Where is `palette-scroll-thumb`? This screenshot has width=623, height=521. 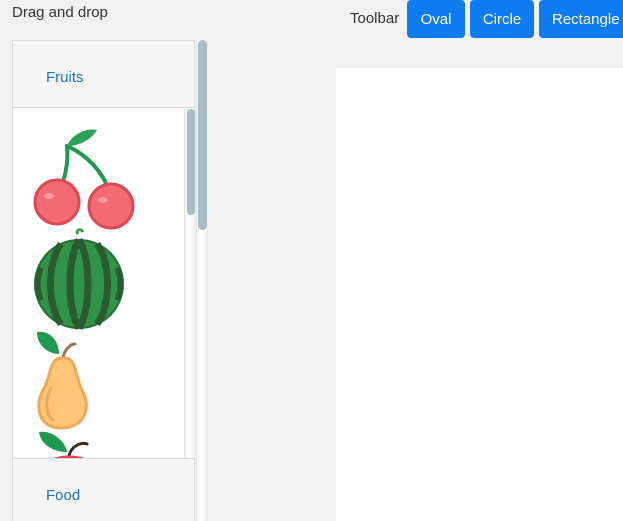 palette-scroll-thumb is located at coordinates (202, 135).